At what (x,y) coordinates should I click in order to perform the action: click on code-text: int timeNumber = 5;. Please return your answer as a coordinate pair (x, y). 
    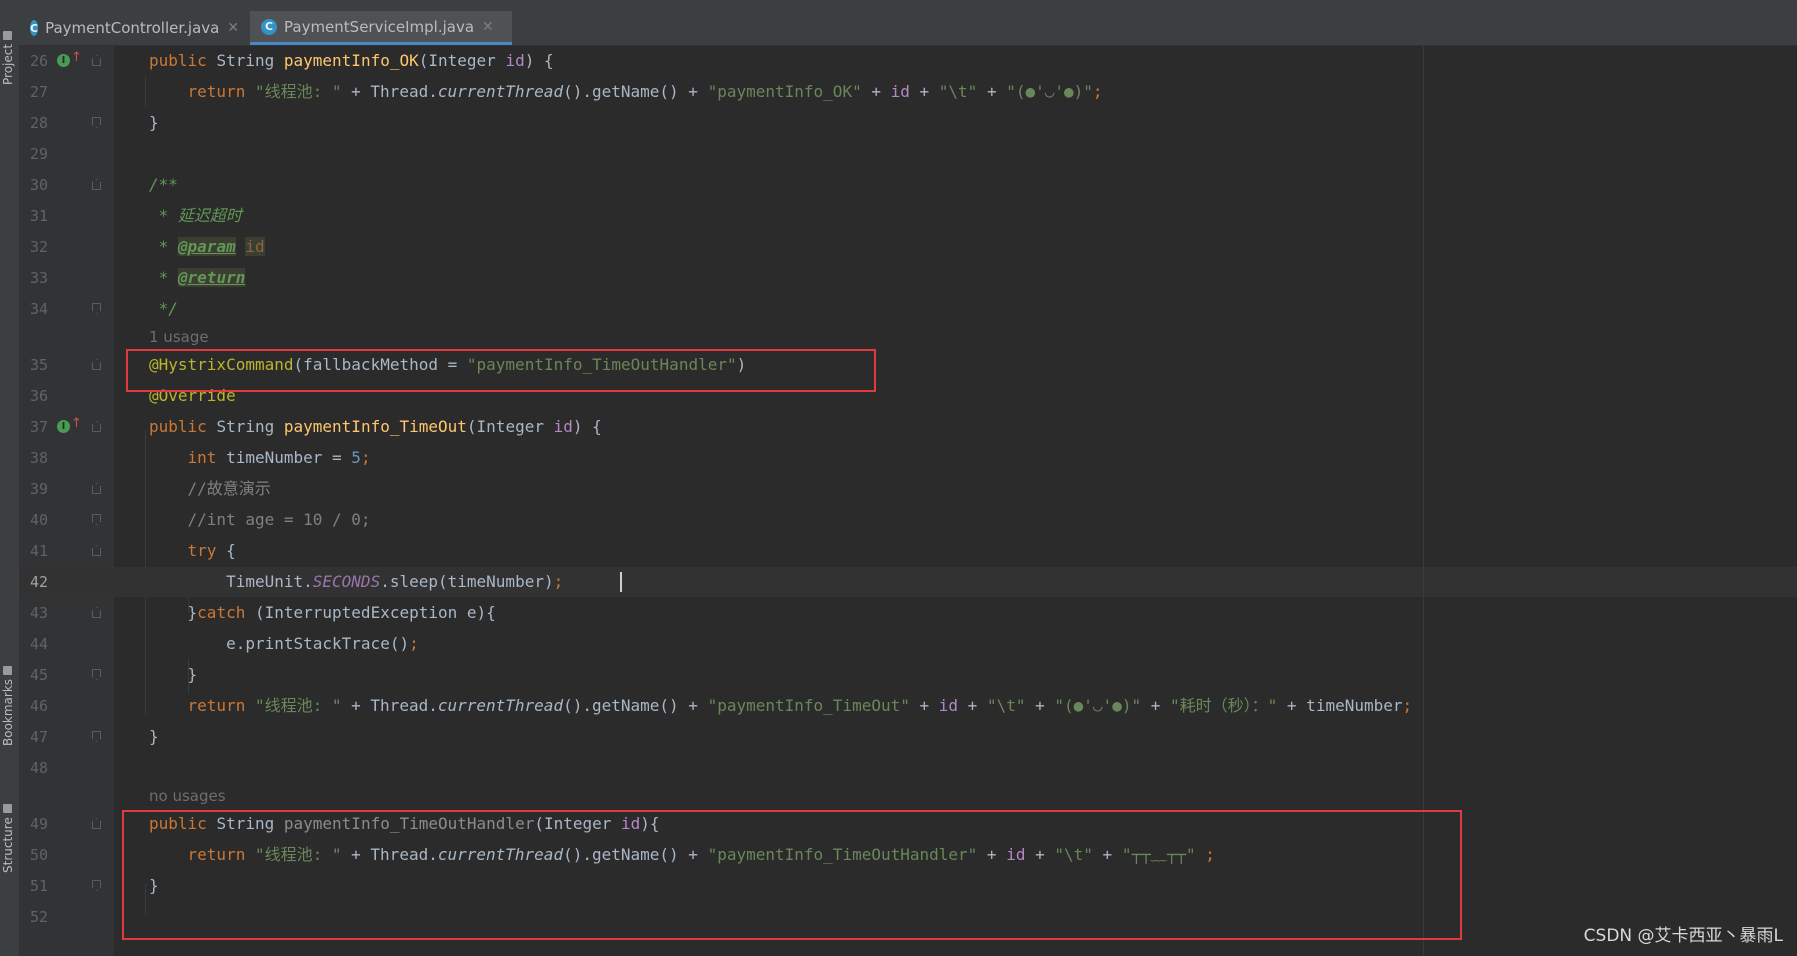
    Looking at the image, I should click on (279, 457).